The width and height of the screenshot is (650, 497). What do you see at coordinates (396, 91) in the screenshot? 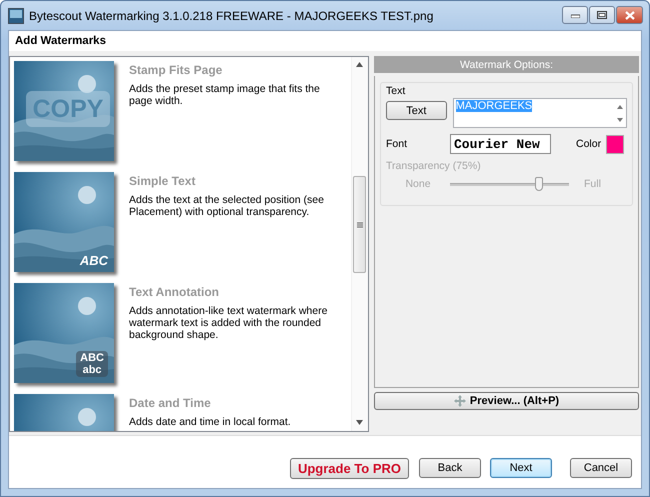
I see `group-label: Text` at bounding box center [396, 91].